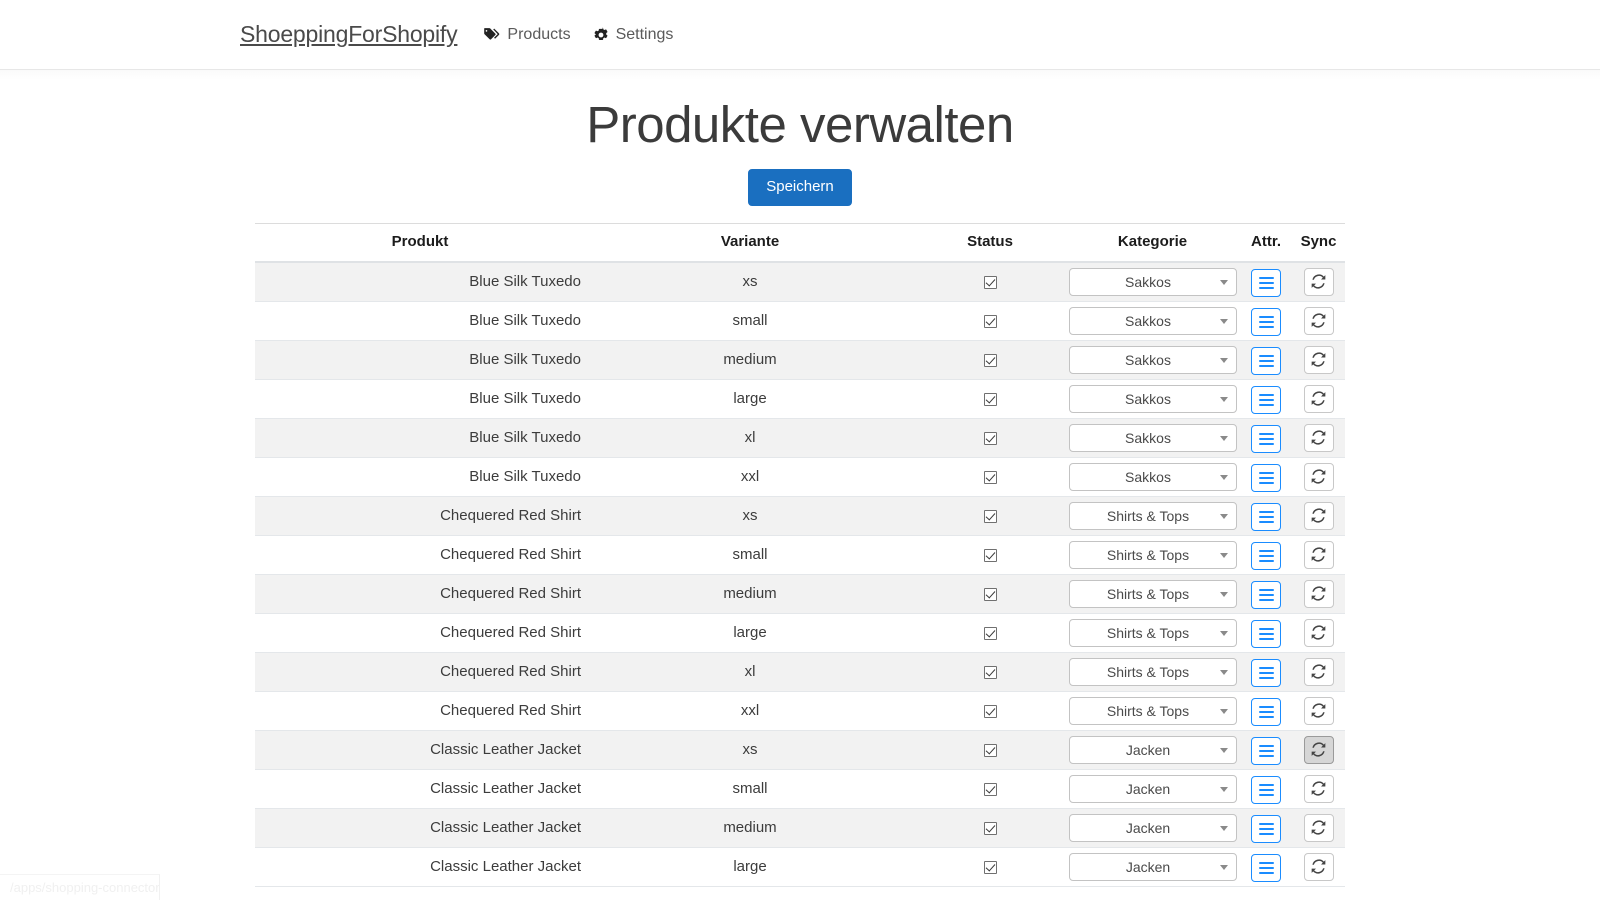  Describe the element at coordinates (420, 671) in the screenshot. I see `cell-produkt: Chequered Red Shirt` at that location.